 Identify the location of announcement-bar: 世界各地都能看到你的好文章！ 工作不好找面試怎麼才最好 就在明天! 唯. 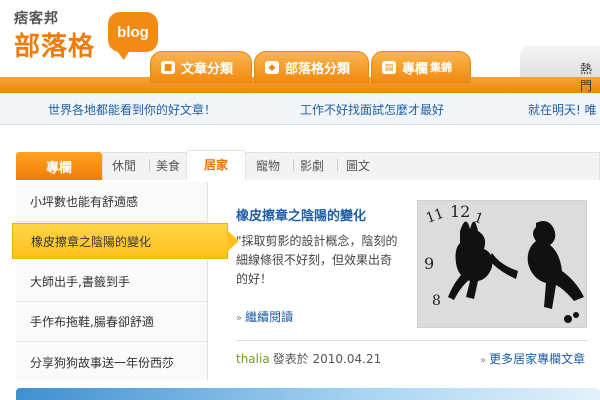
(300, 109).